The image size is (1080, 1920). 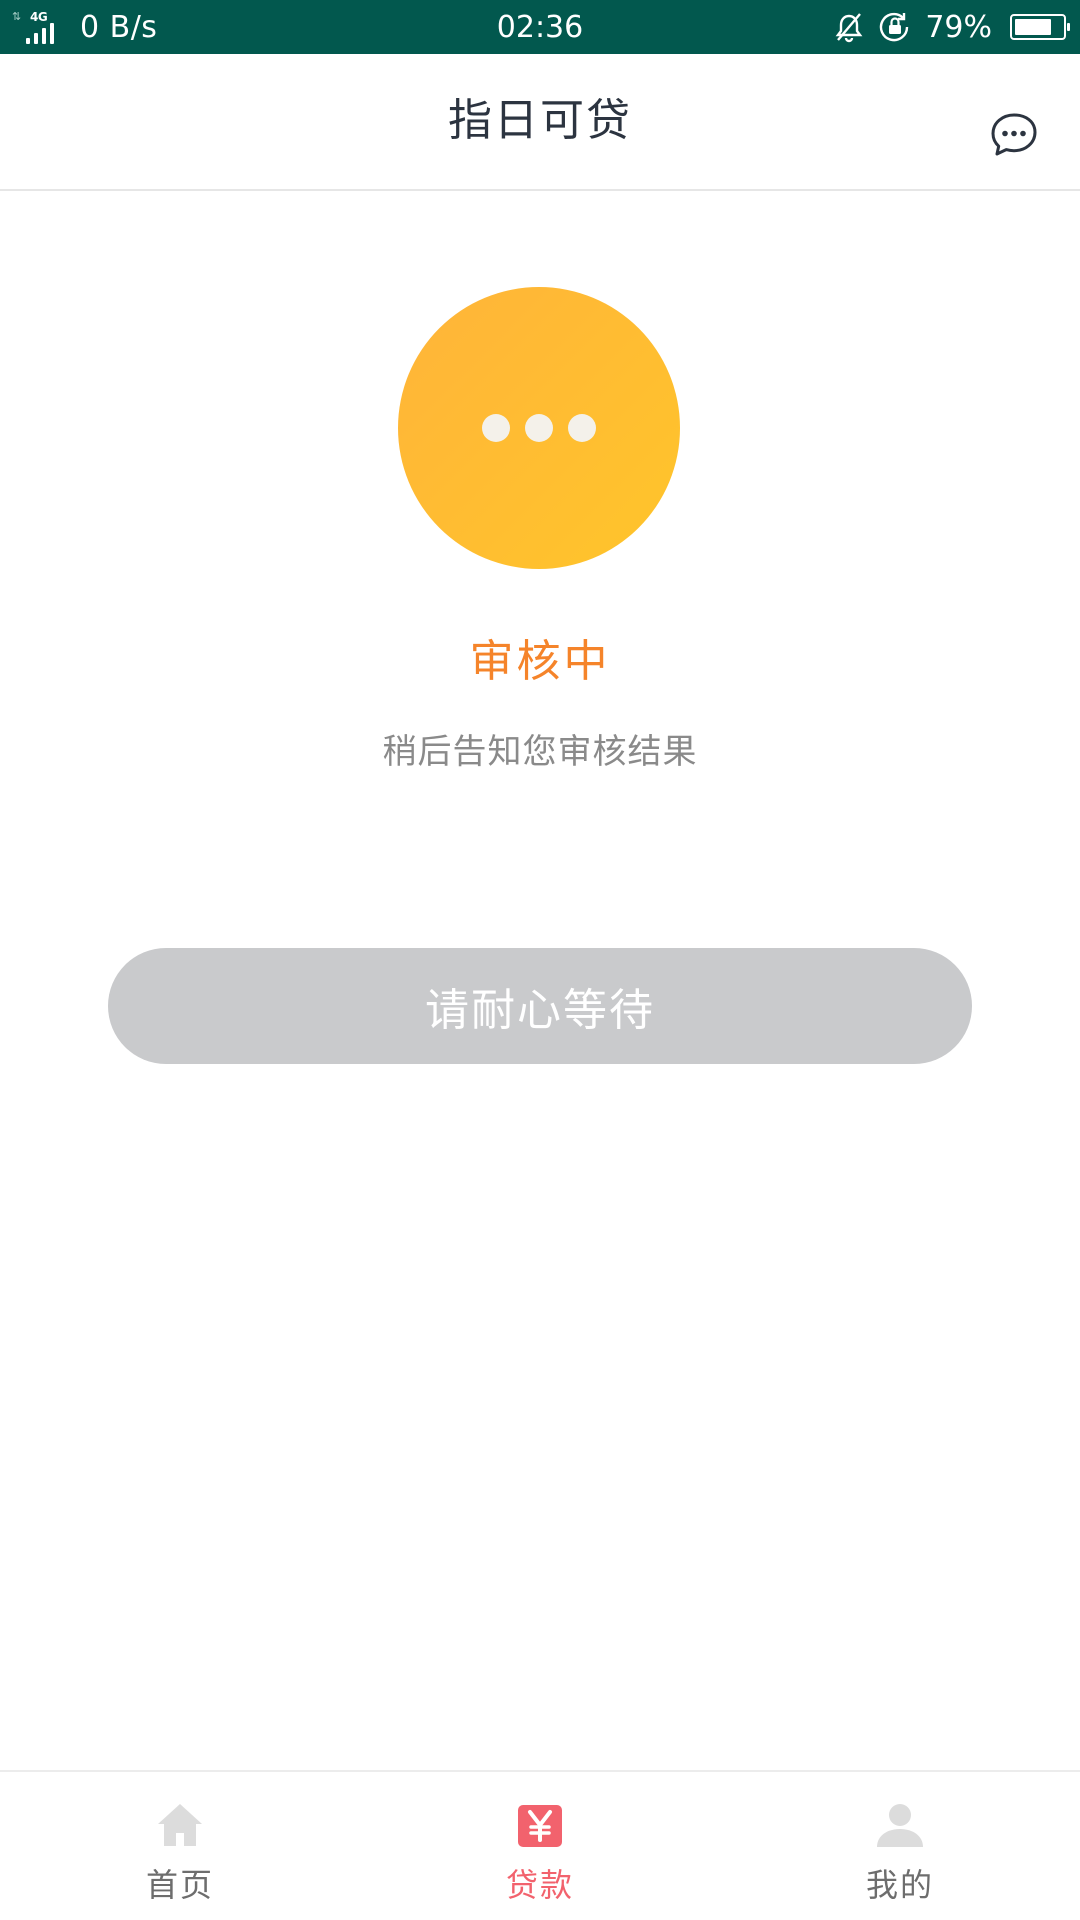 I want to click on battery-icon, so click(x=1040, y=27).